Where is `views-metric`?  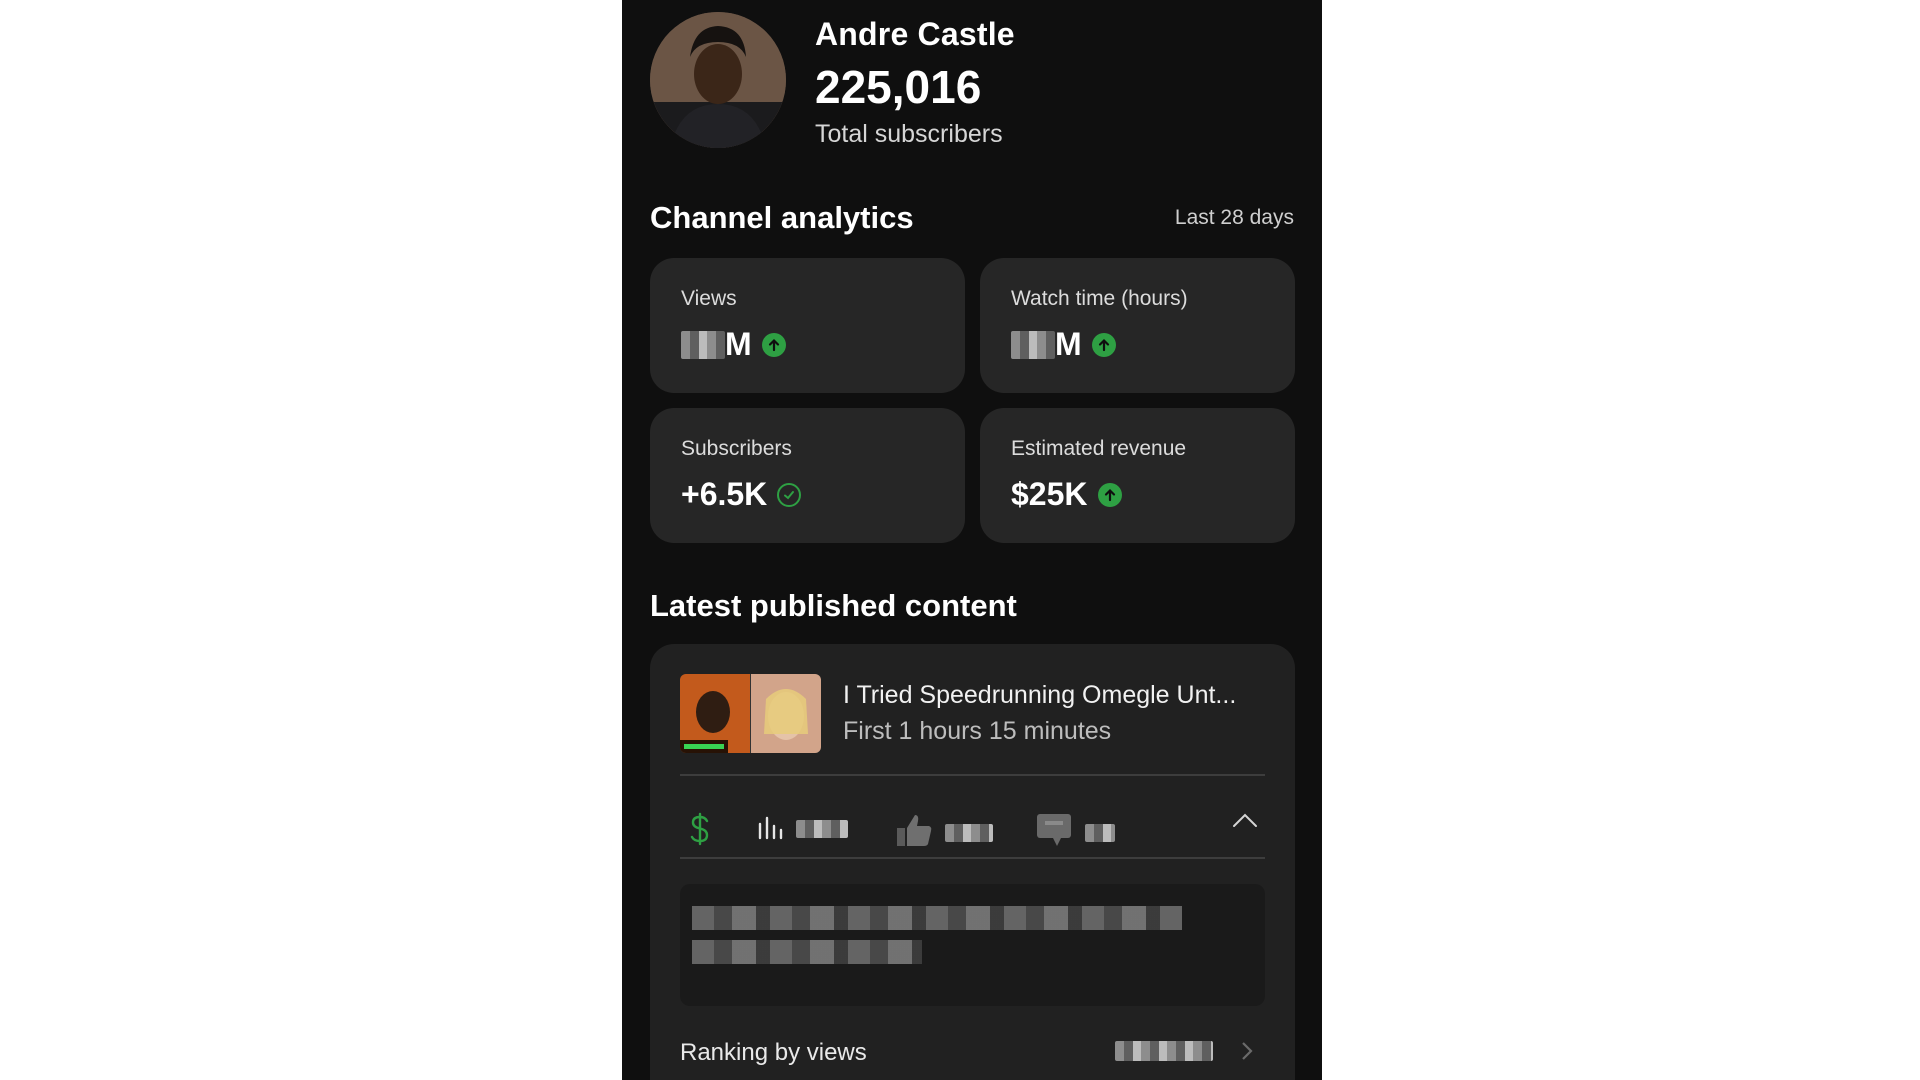 views-metric is located at coordinates (802, 828).